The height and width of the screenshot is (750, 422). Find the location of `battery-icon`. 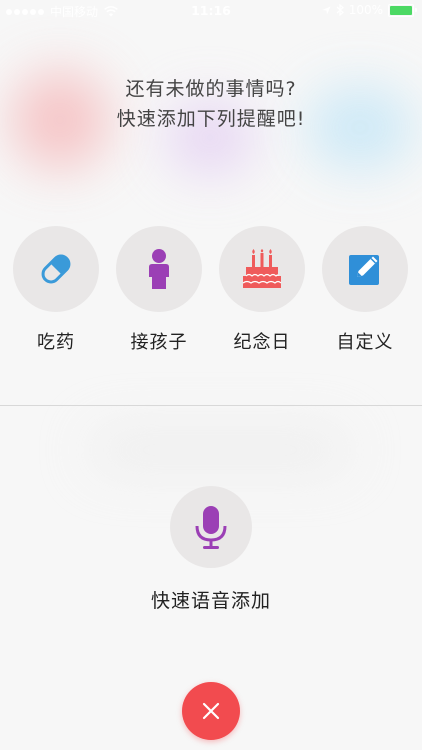

battery-icon is located at coordinates (402, 10).